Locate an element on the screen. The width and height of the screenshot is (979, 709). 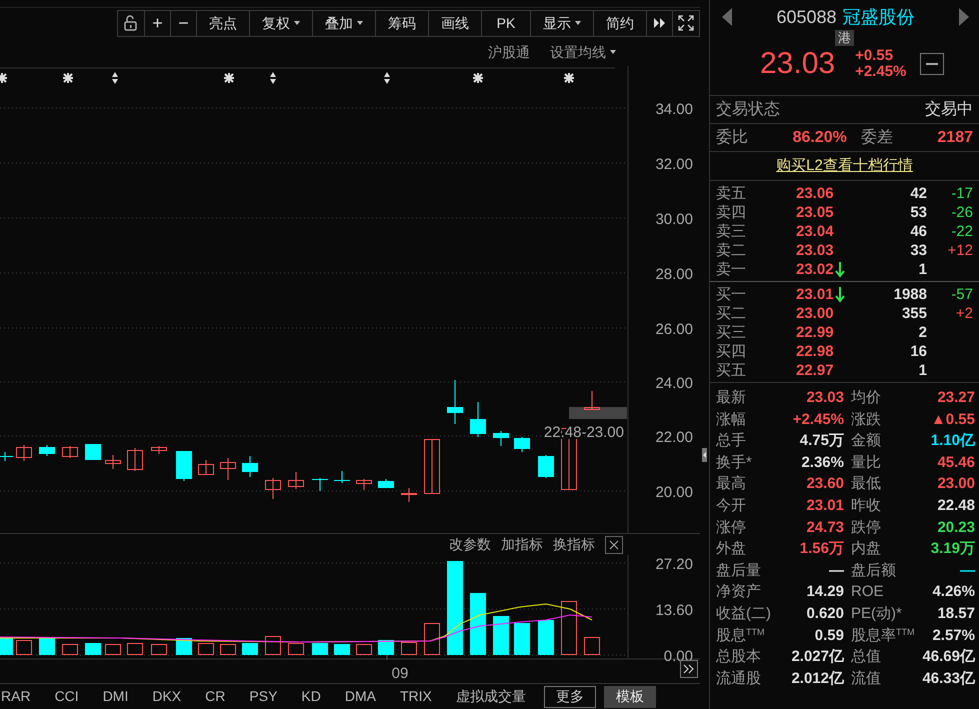
stat-value: 14.29 is located at coordinates (824, 592).